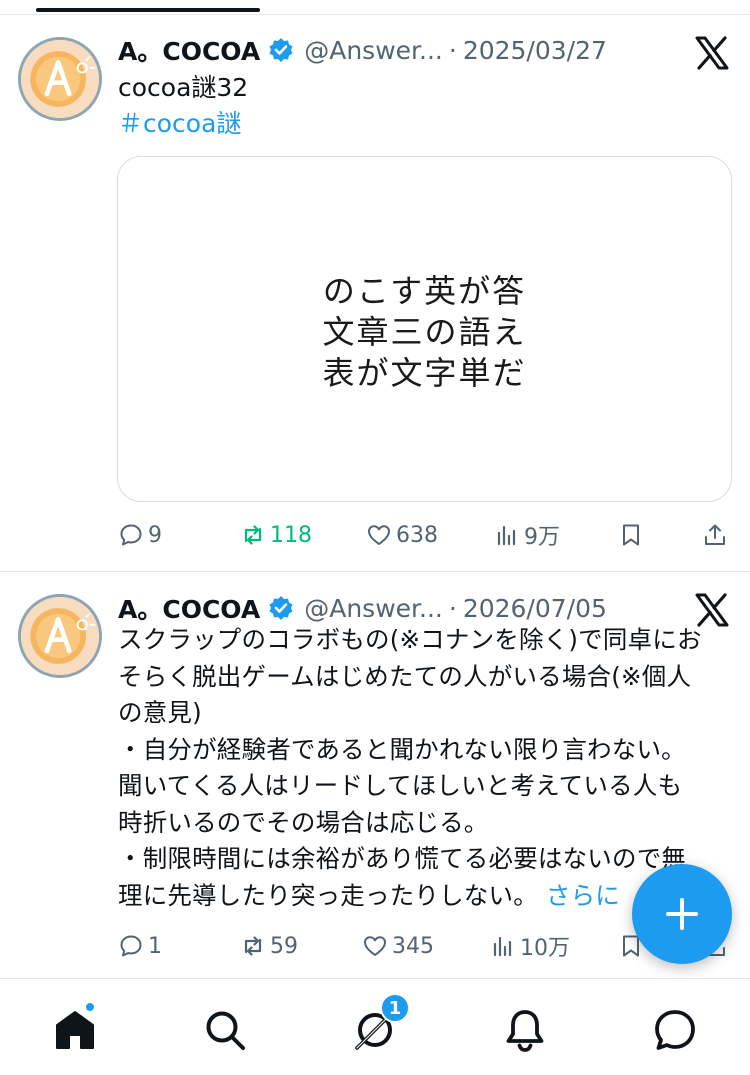 This screenshot has height=1075, width=750. I want to click on reply-button: 9, so click(140, 535).